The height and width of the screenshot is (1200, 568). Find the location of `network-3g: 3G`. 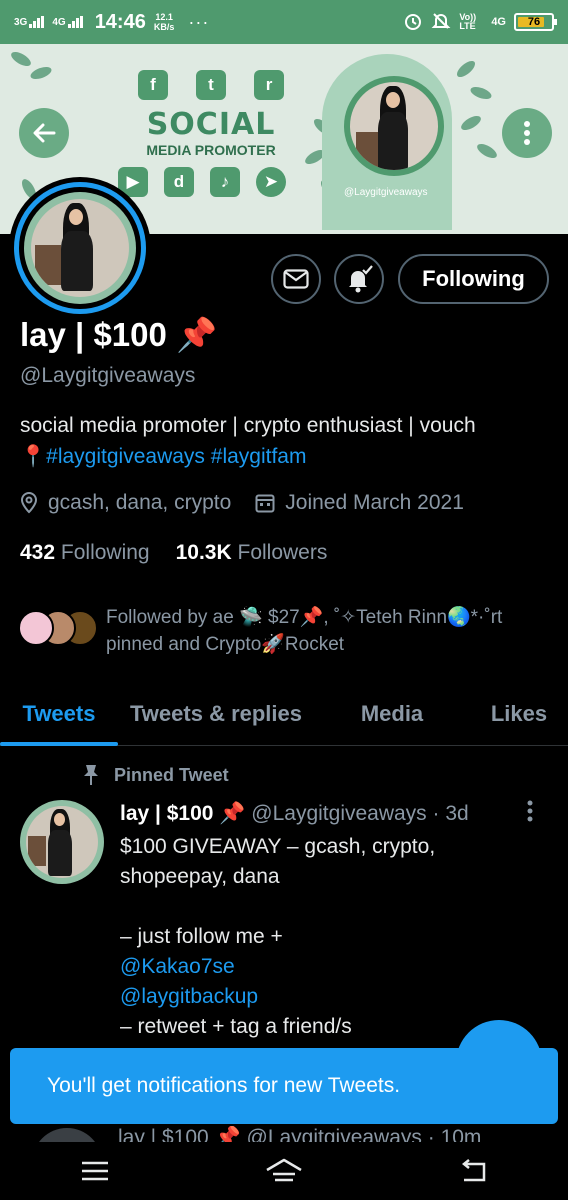

network-3g: 3G is located at coordinates (29, 22).